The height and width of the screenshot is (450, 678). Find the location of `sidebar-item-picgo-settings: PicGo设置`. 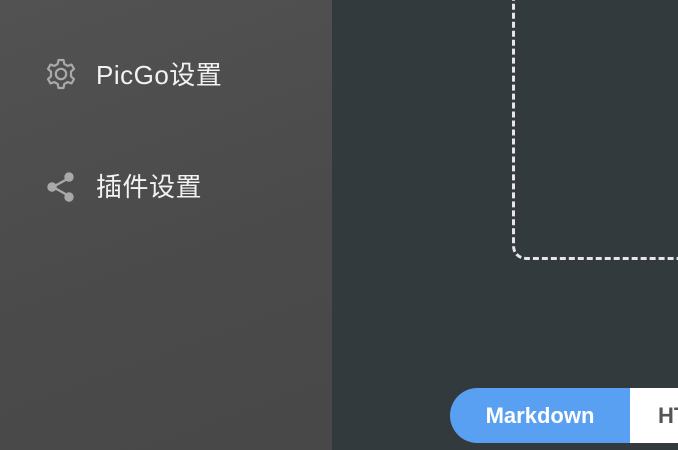

sidebar-item-picgo-settings: PicGo设置 is located at coordinates (133, 73).